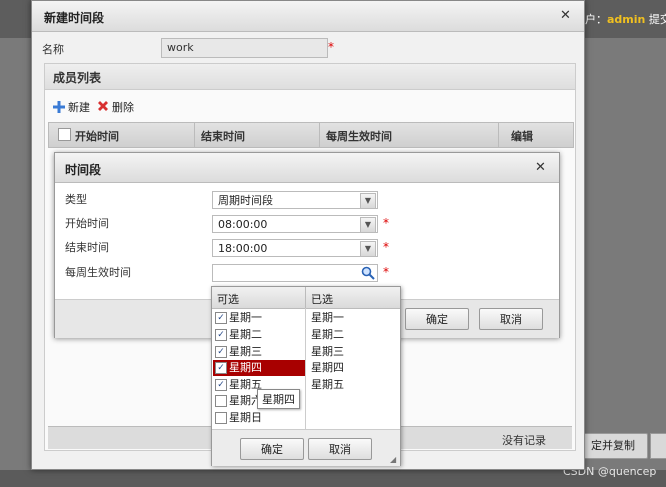  Describe the element at coordinates (511, 319) in the screenshot. I see `cancel-button: 取消` at that location.